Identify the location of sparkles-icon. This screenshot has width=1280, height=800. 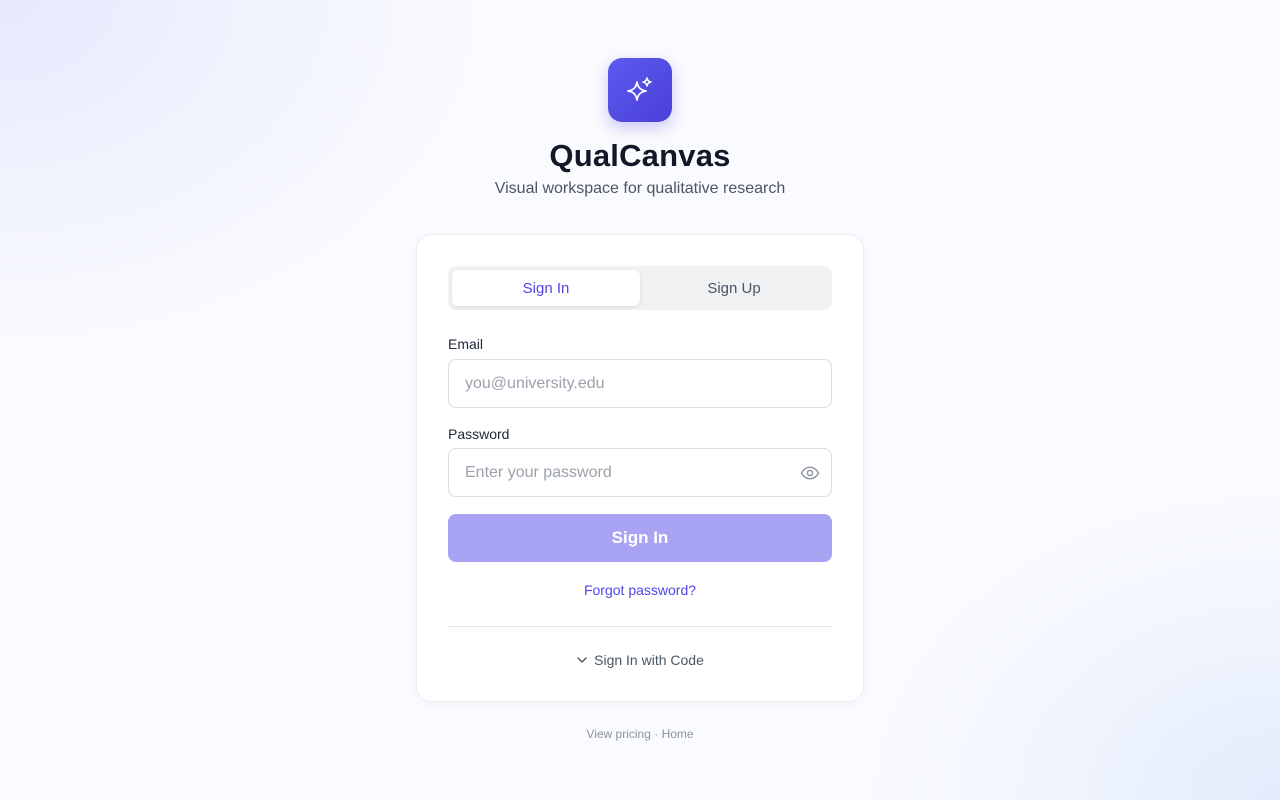
(639, 89).